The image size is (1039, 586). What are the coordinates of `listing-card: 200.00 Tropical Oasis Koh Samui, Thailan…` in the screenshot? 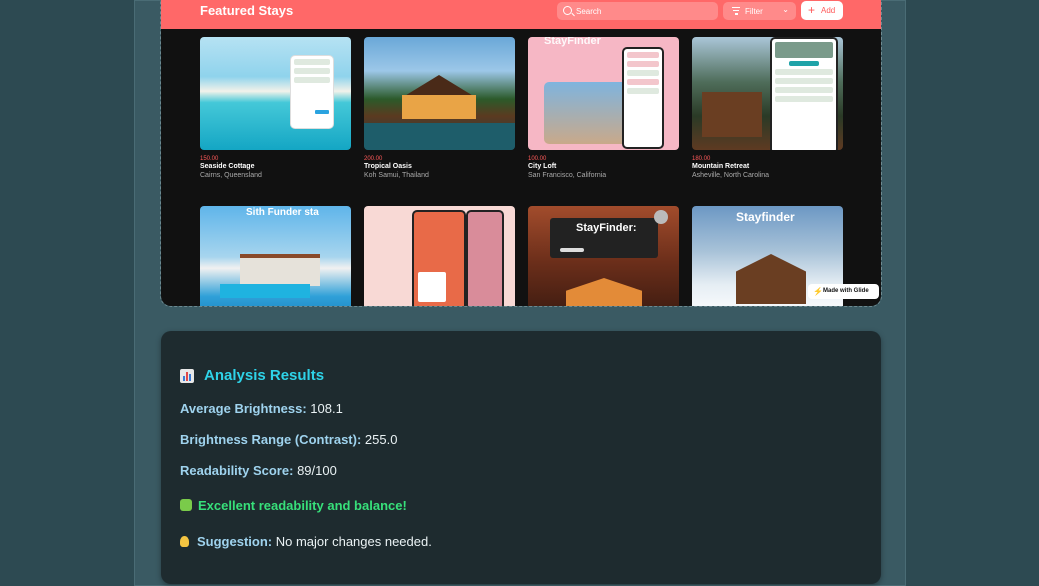 It's located at (439, 108).